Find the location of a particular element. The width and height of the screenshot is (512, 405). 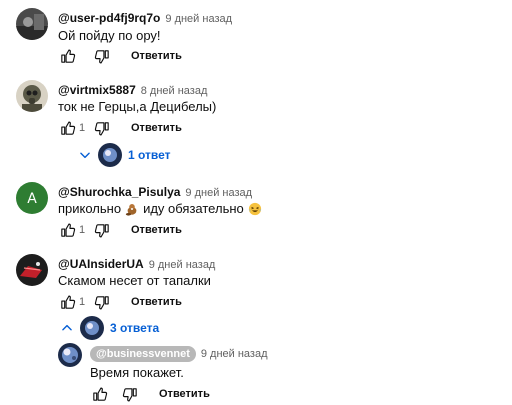

comment-author: @businessvennet is located at coordinates (143, 354).